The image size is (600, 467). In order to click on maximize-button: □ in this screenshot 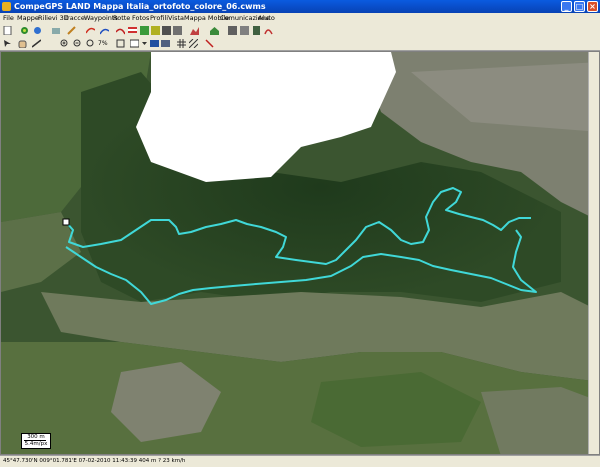, I will do `click(579, 6)`.